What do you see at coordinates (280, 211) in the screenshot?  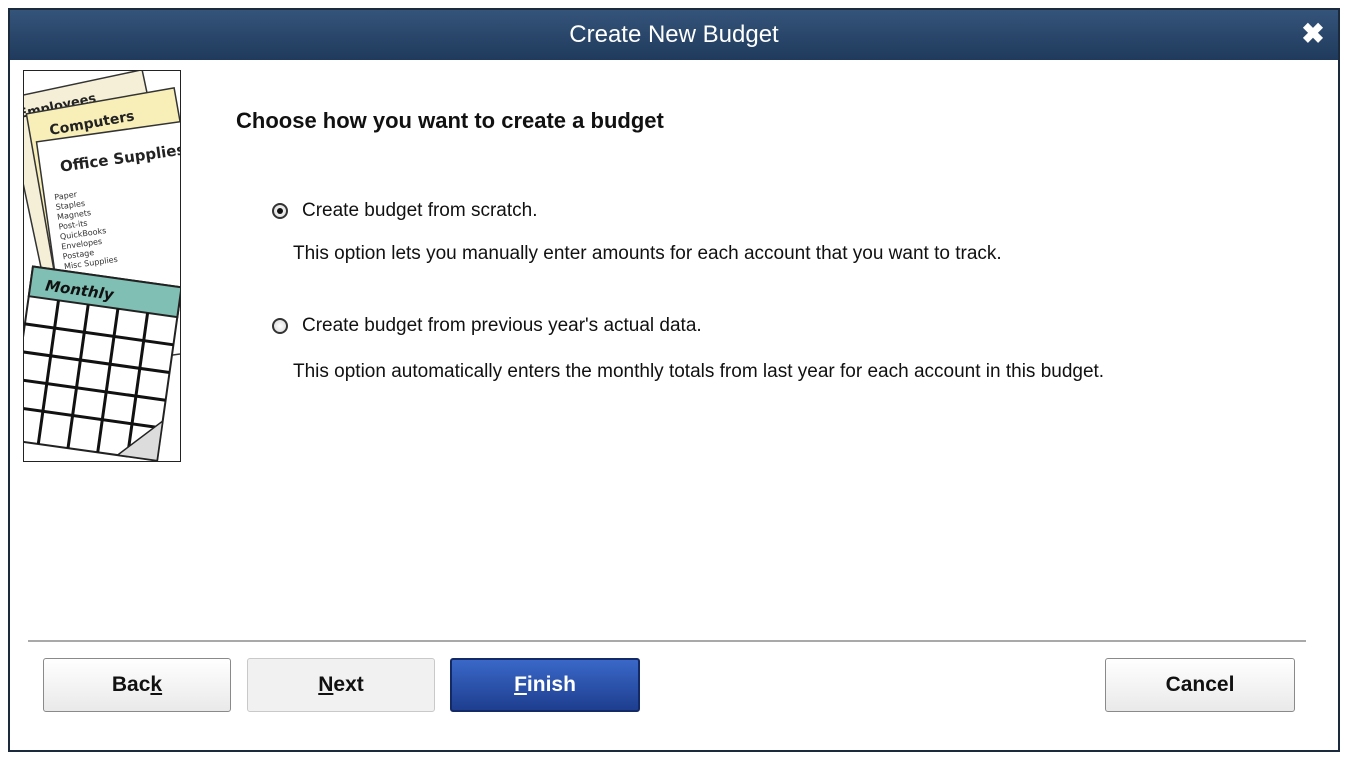 I see `radio-from-scratch` at bounding box center [280, 211].